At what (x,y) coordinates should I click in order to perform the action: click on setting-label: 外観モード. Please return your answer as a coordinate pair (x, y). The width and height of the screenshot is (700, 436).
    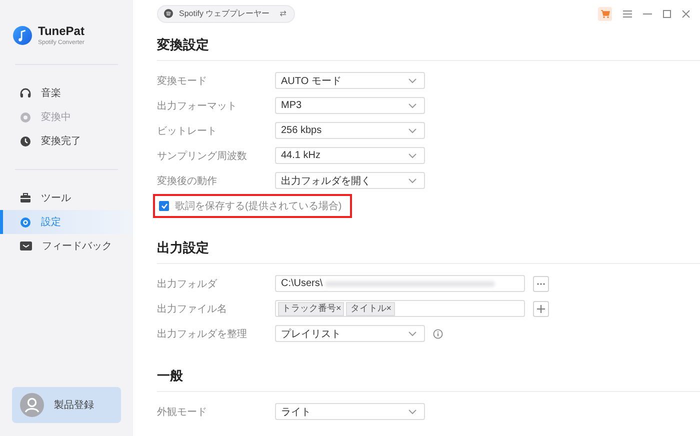
    Looking at the image, I should click on (182, 412).